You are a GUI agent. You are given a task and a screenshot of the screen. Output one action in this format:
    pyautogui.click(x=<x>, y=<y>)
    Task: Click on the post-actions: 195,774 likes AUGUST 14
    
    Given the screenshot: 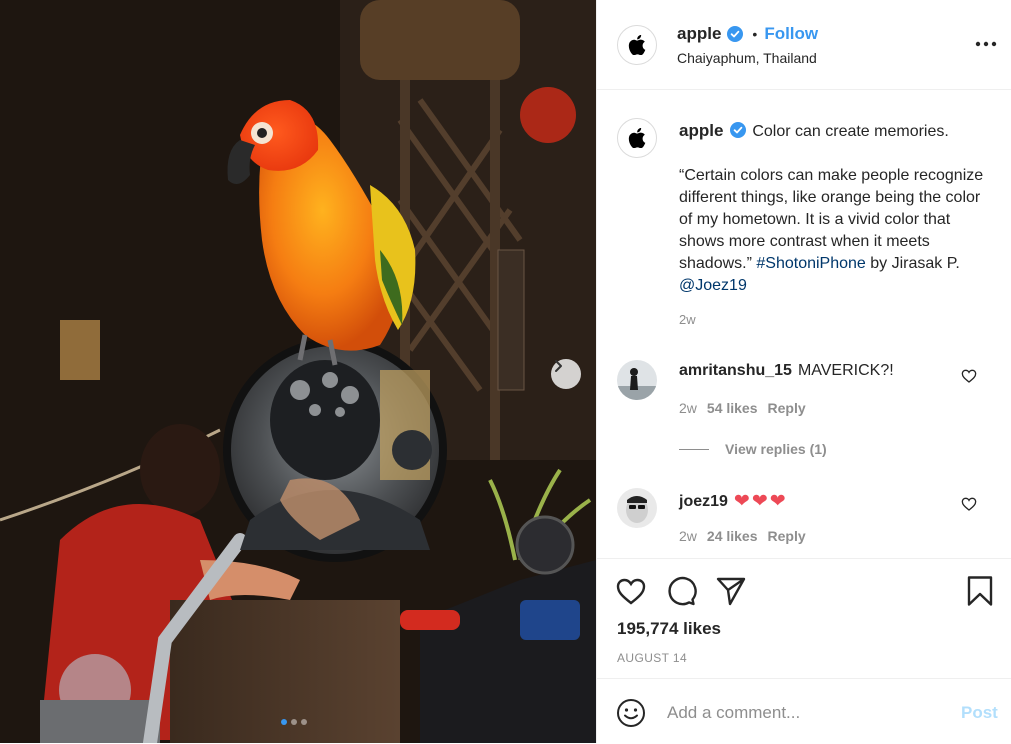 What is the action you would take?
    pyautogui.click(x=804, y=618)
    